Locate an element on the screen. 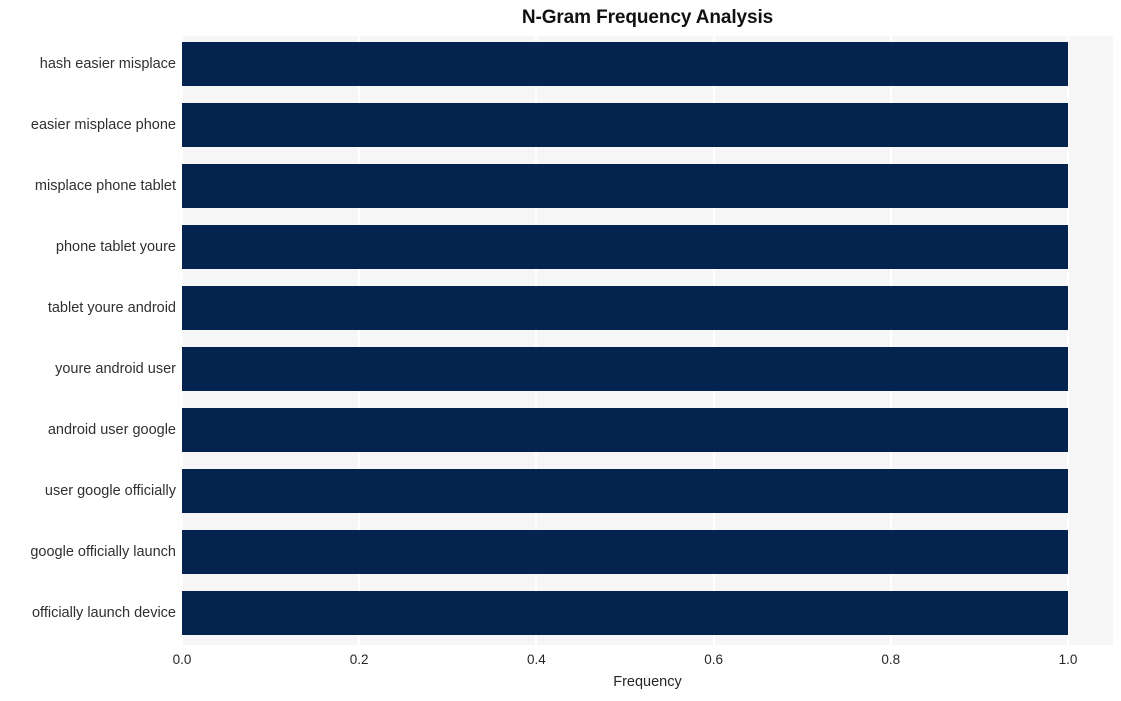 This screenshot has height=701, width=1121. x-tick-label: 0.0 is located at coordinates (182, 659).